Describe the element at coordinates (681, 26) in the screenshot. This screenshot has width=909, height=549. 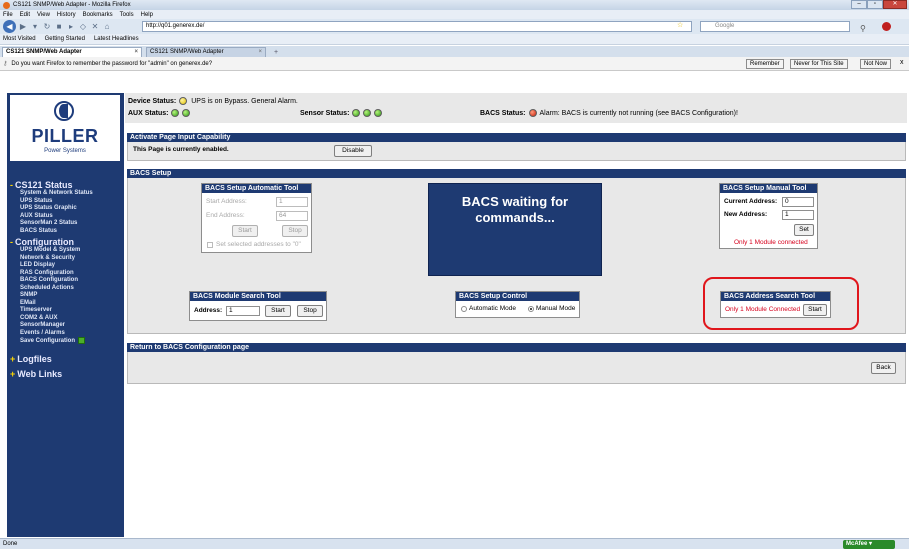
I see `star-icon: ☆` at that location.